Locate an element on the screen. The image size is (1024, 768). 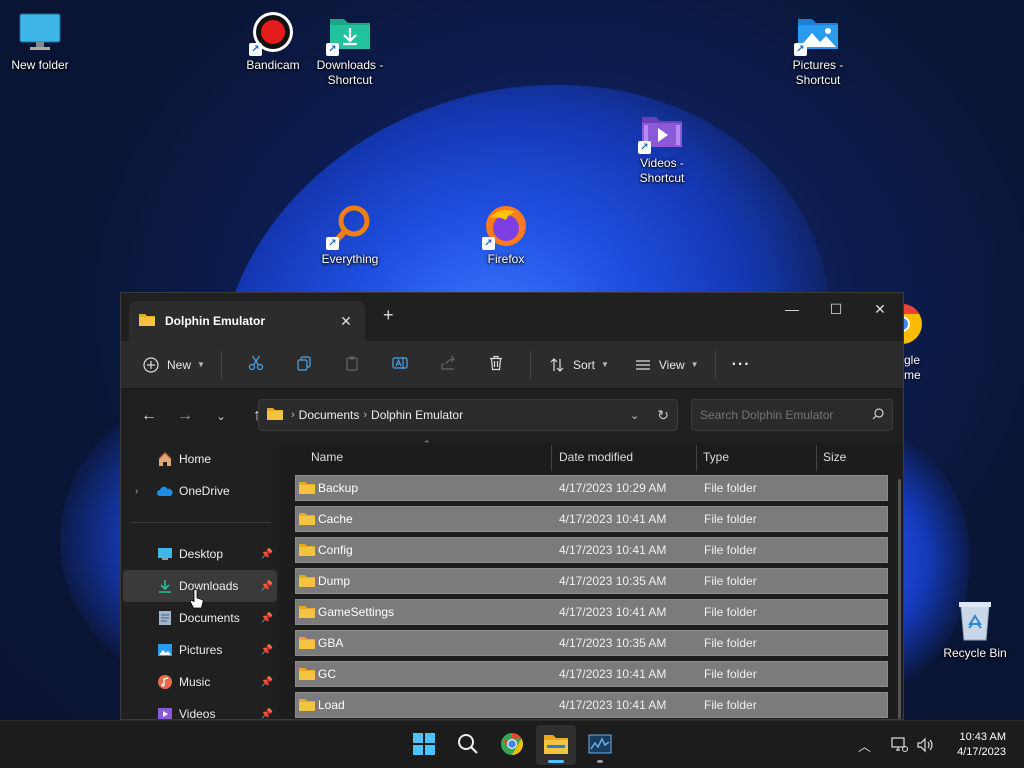
more-options-button: ··· is located at coordinates (741, 365).